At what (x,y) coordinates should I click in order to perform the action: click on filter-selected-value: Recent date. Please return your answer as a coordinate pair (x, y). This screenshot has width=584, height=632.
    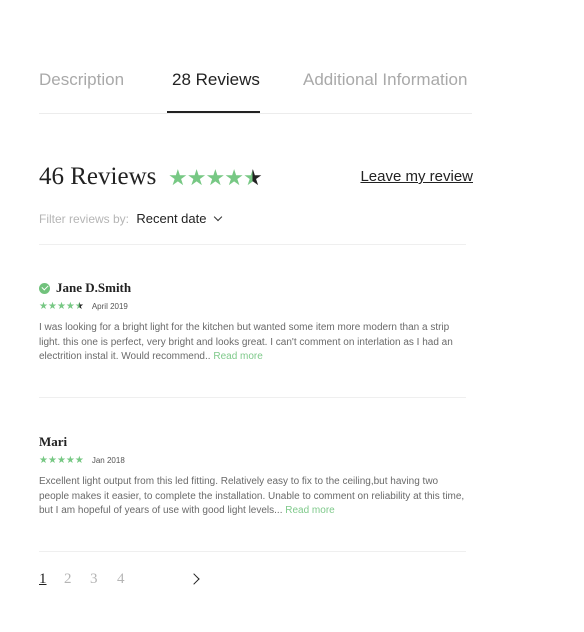
    Looking at the image, I should click on (171, 218).